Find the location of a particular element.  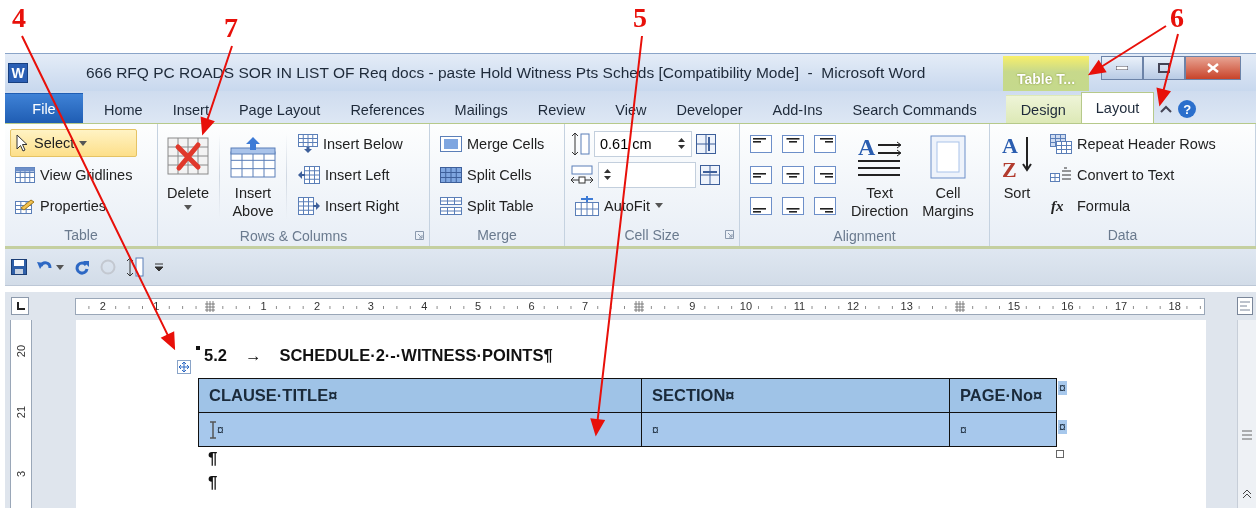

row-height-field: 0.61 cm is located at coordinates (643, 143).